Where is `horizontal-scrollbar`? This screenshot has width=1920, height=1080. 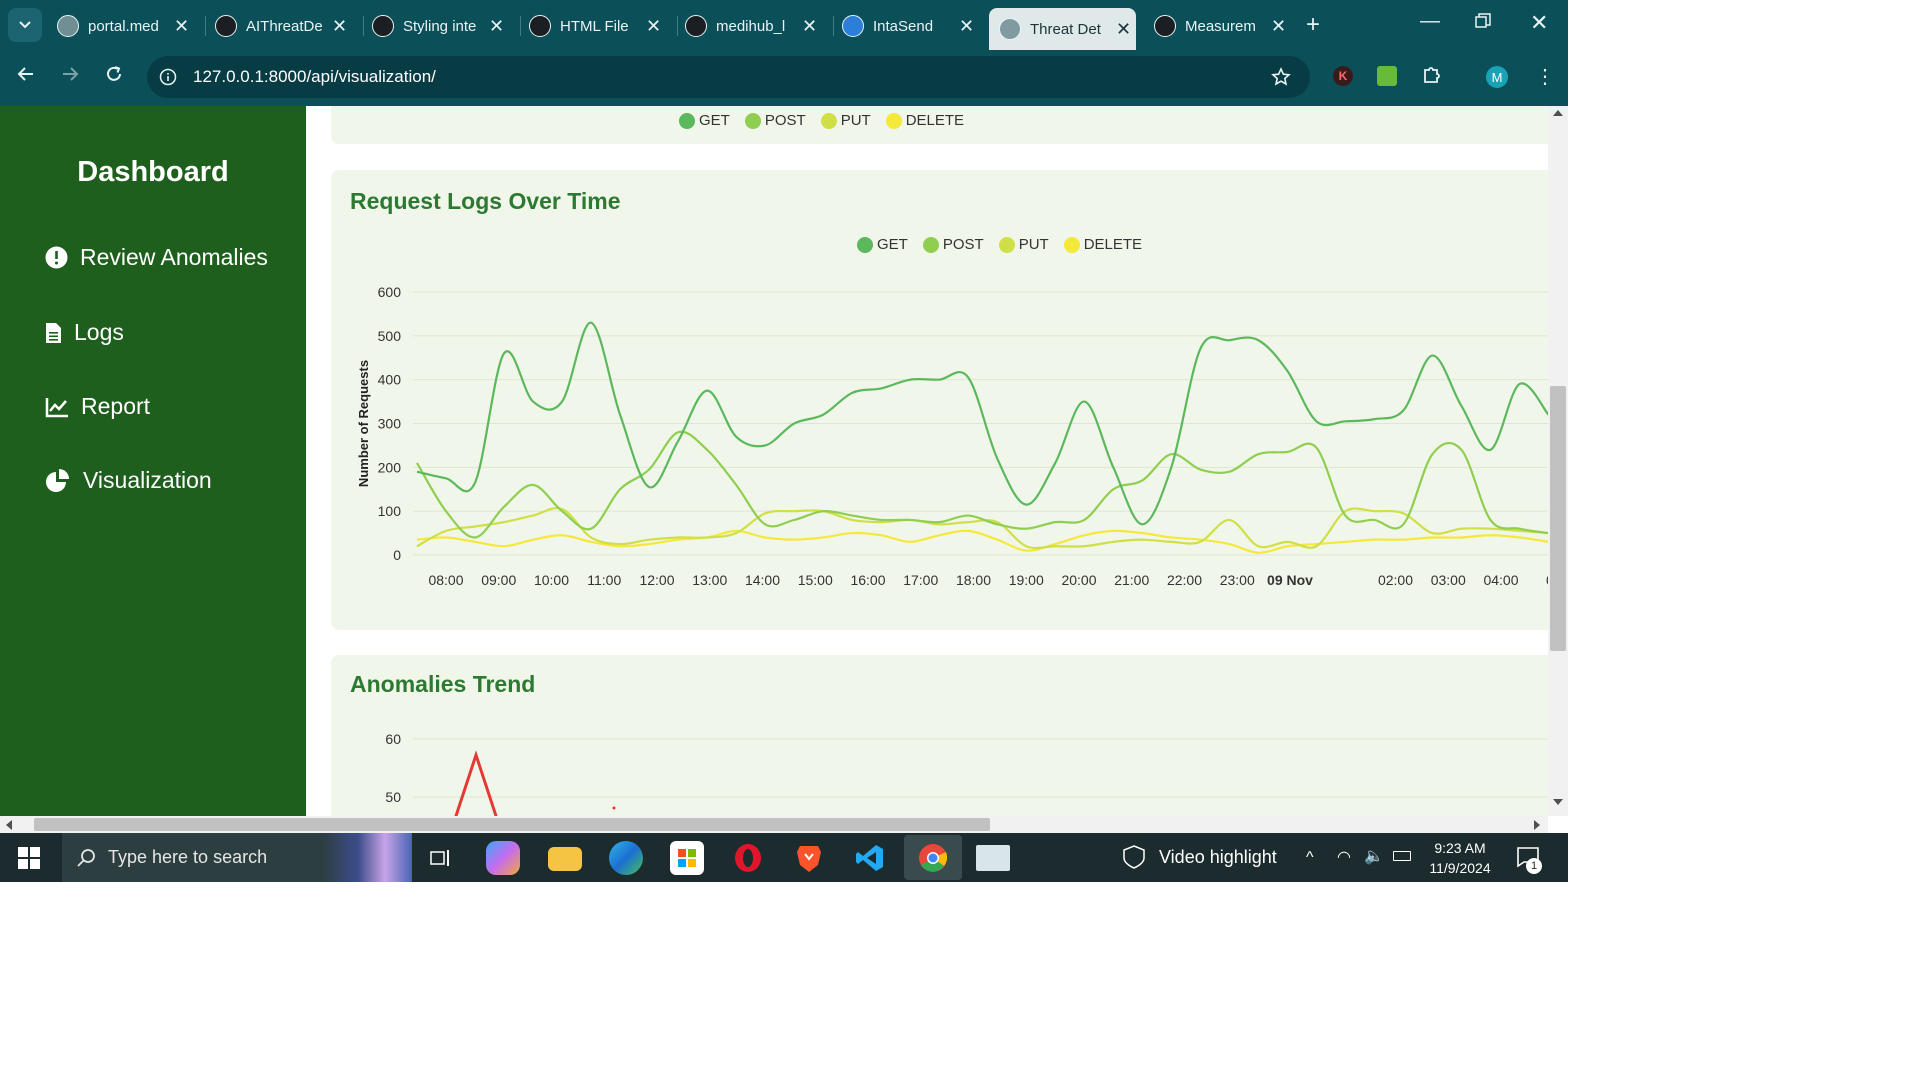
horizontal-scrollbar is located at coordinates (774, 824).